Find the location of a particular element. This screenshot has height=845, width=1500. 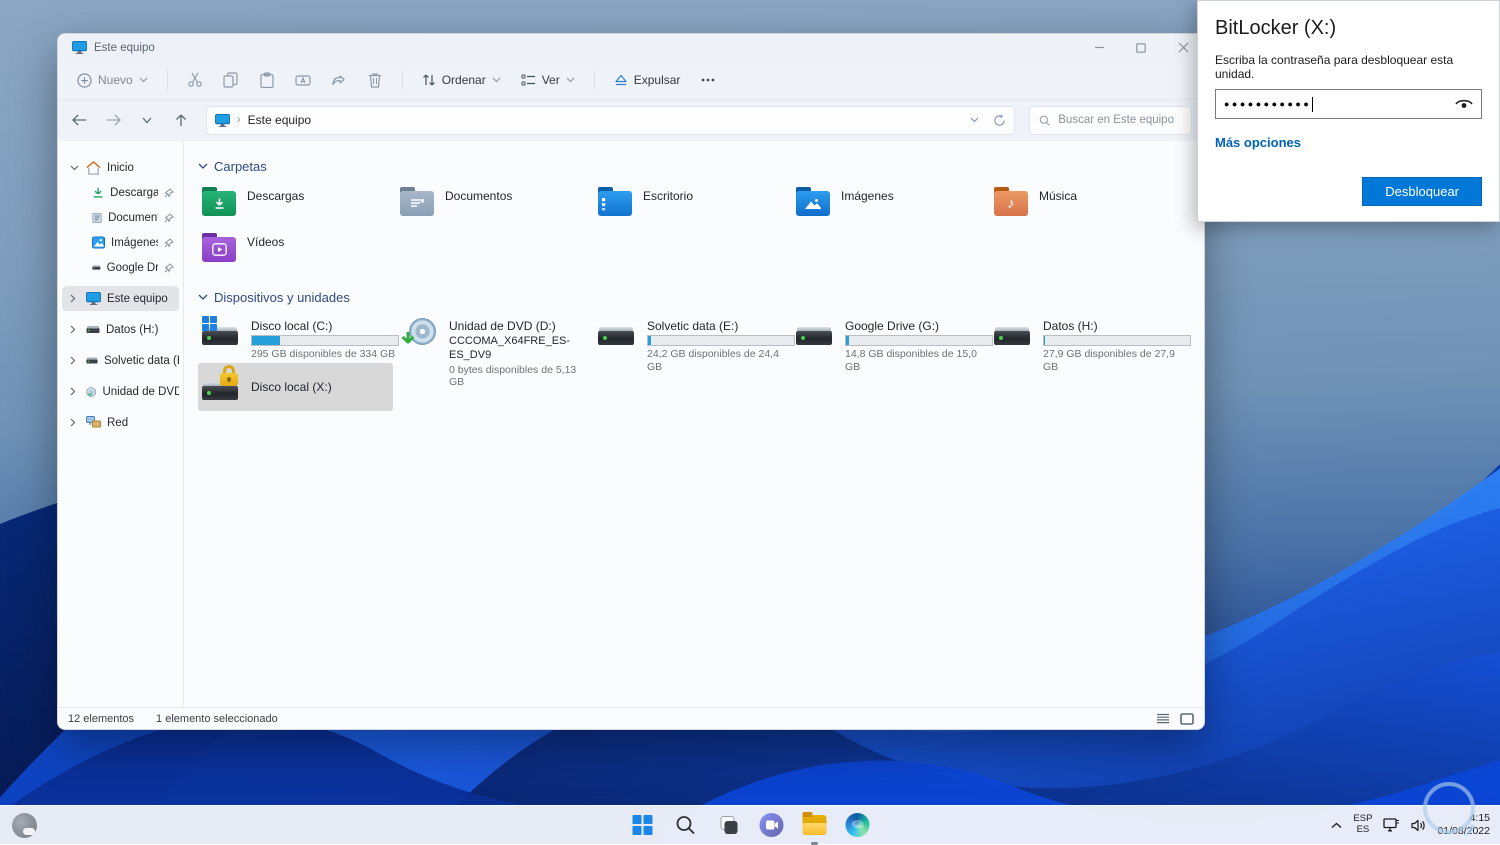

window-tab: Este equipo is located at coordinates (113, 47).